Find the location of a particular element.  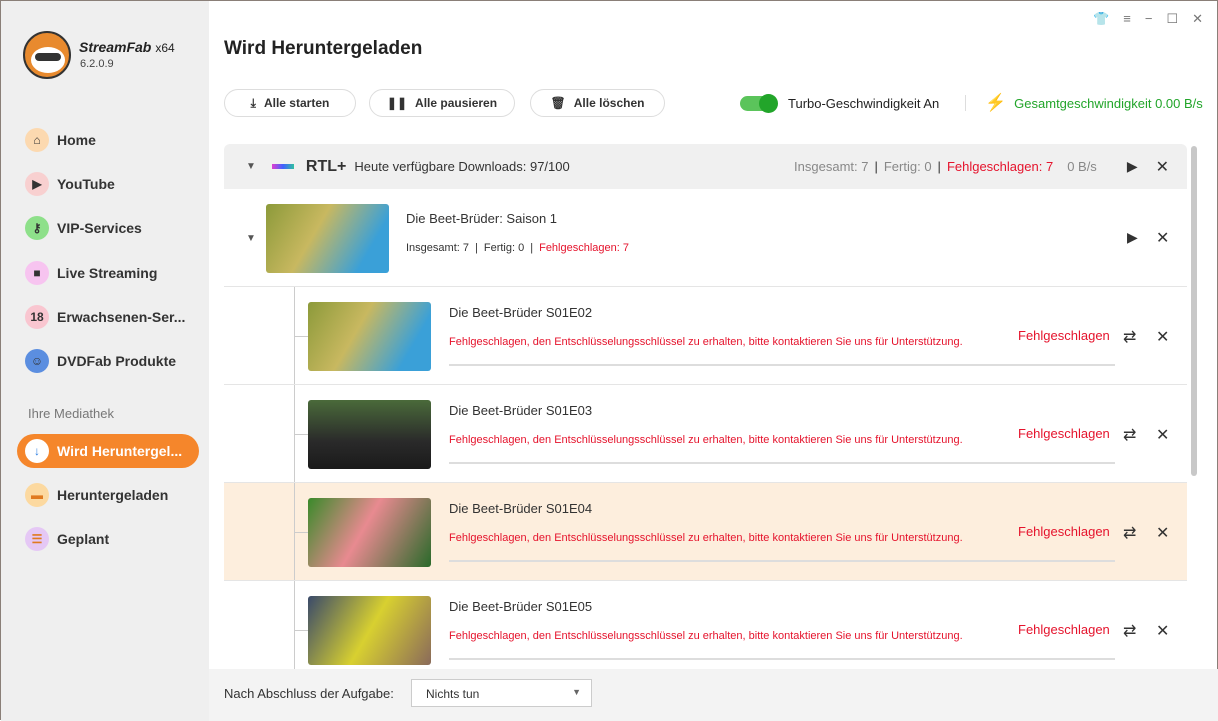

chevron-down-icon: ▼ is located at coordinates (576, 692).